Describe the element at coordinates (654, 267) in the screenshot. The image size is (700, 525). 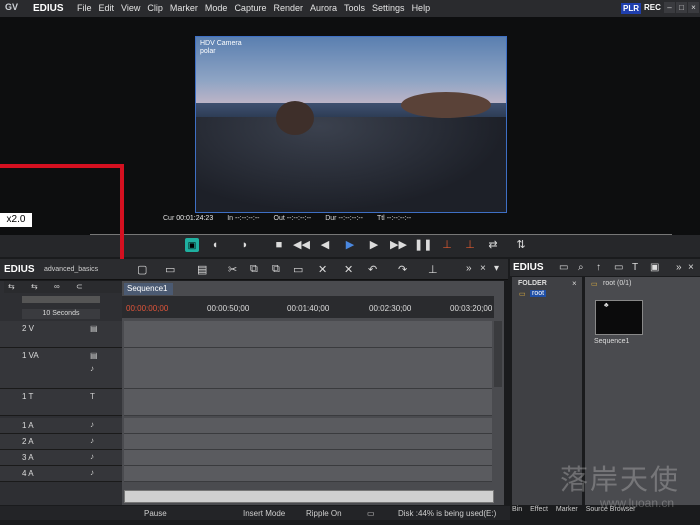
I see `bin-color-icon: ▣` at that location.